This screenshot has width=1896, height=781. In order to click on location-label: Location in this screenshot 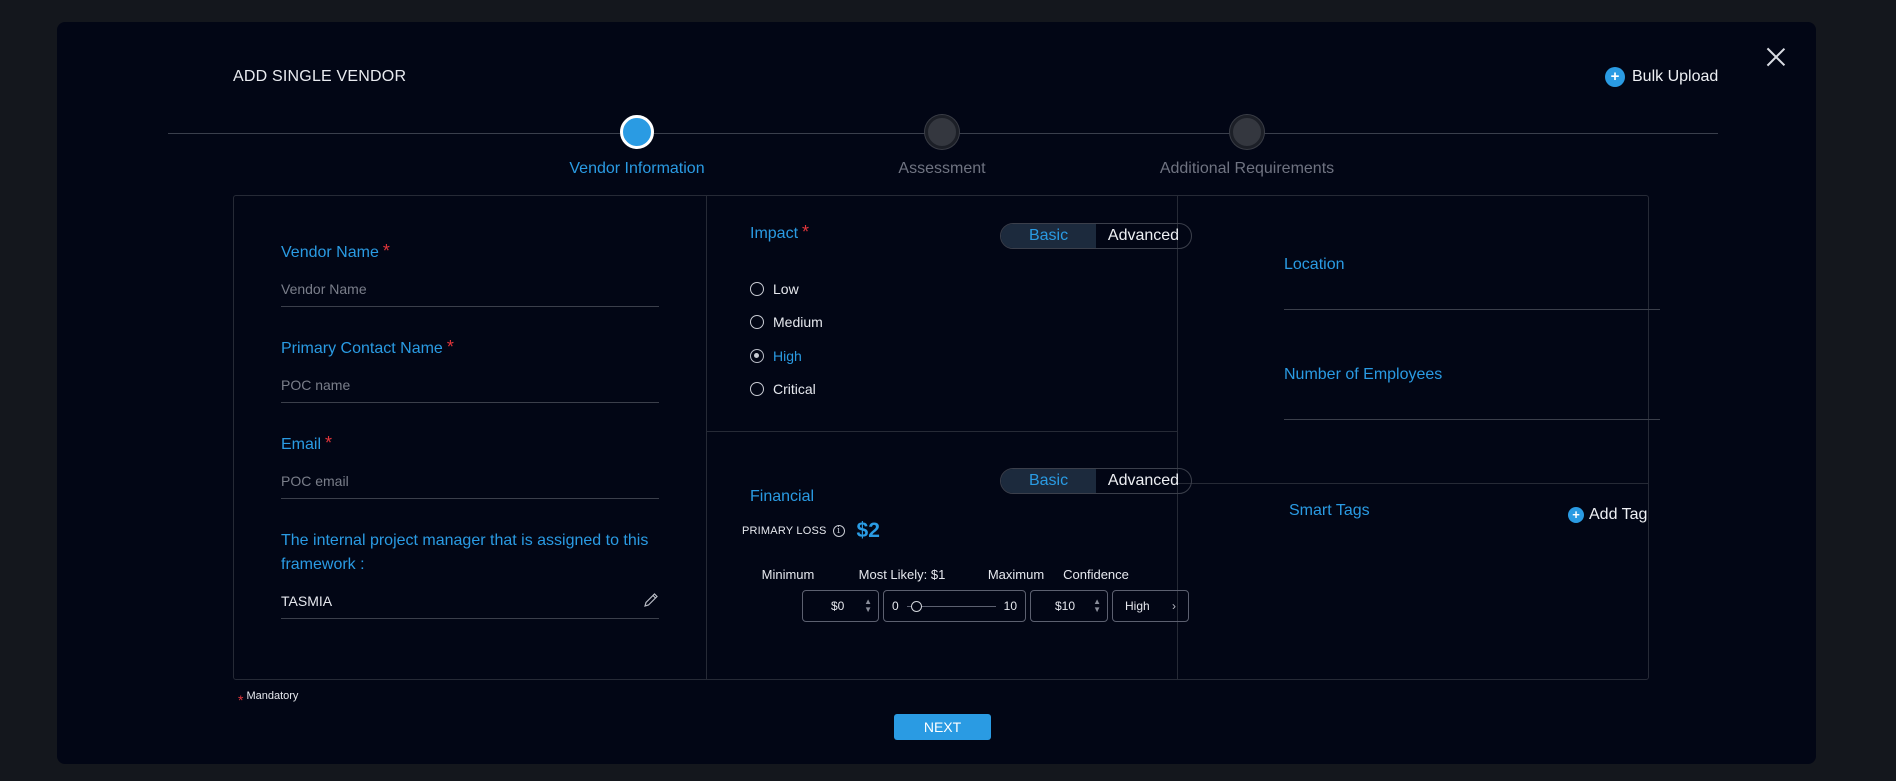, I will do `click(1314, 264)`.